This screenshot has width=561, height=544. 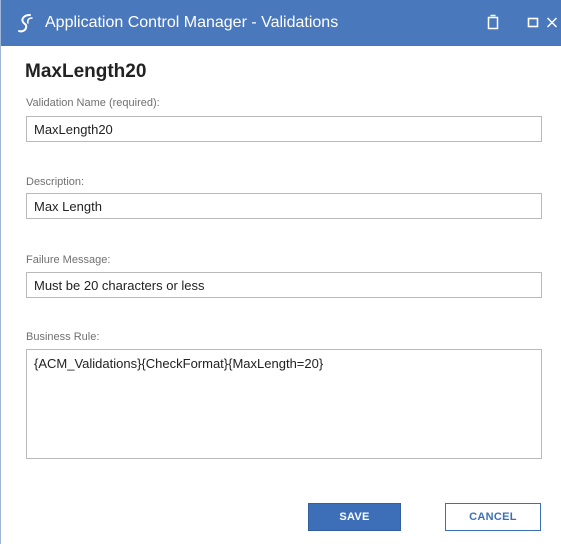 What do you see at coordinates (68, 260) in the screenshot?
I see `failure-message-label: Failure Message:` at bounding box center [68, 260].